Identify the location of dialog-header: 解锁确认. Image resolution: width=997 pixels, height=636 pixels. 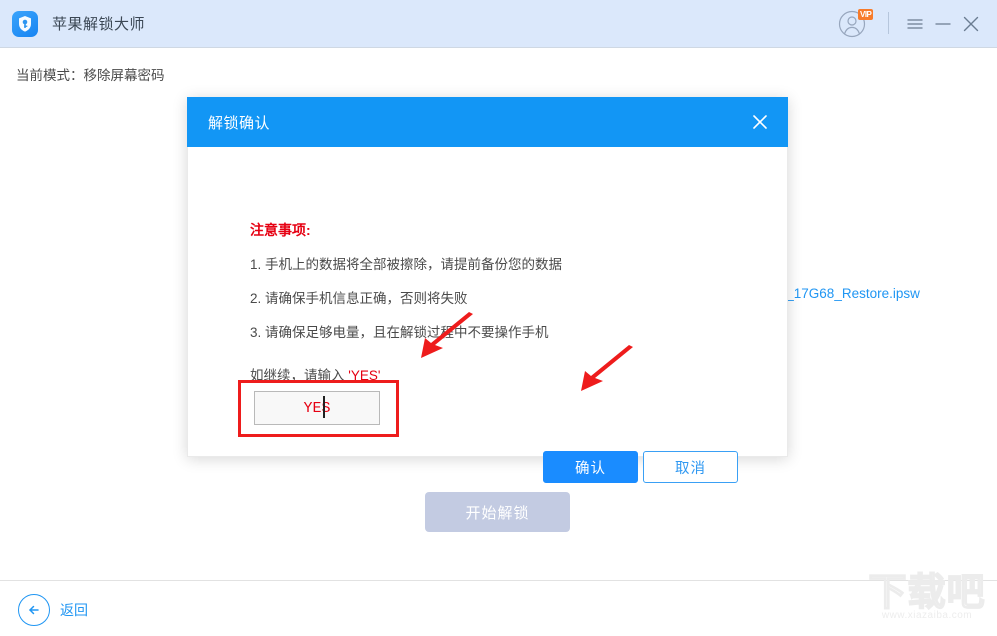
(487, 122).